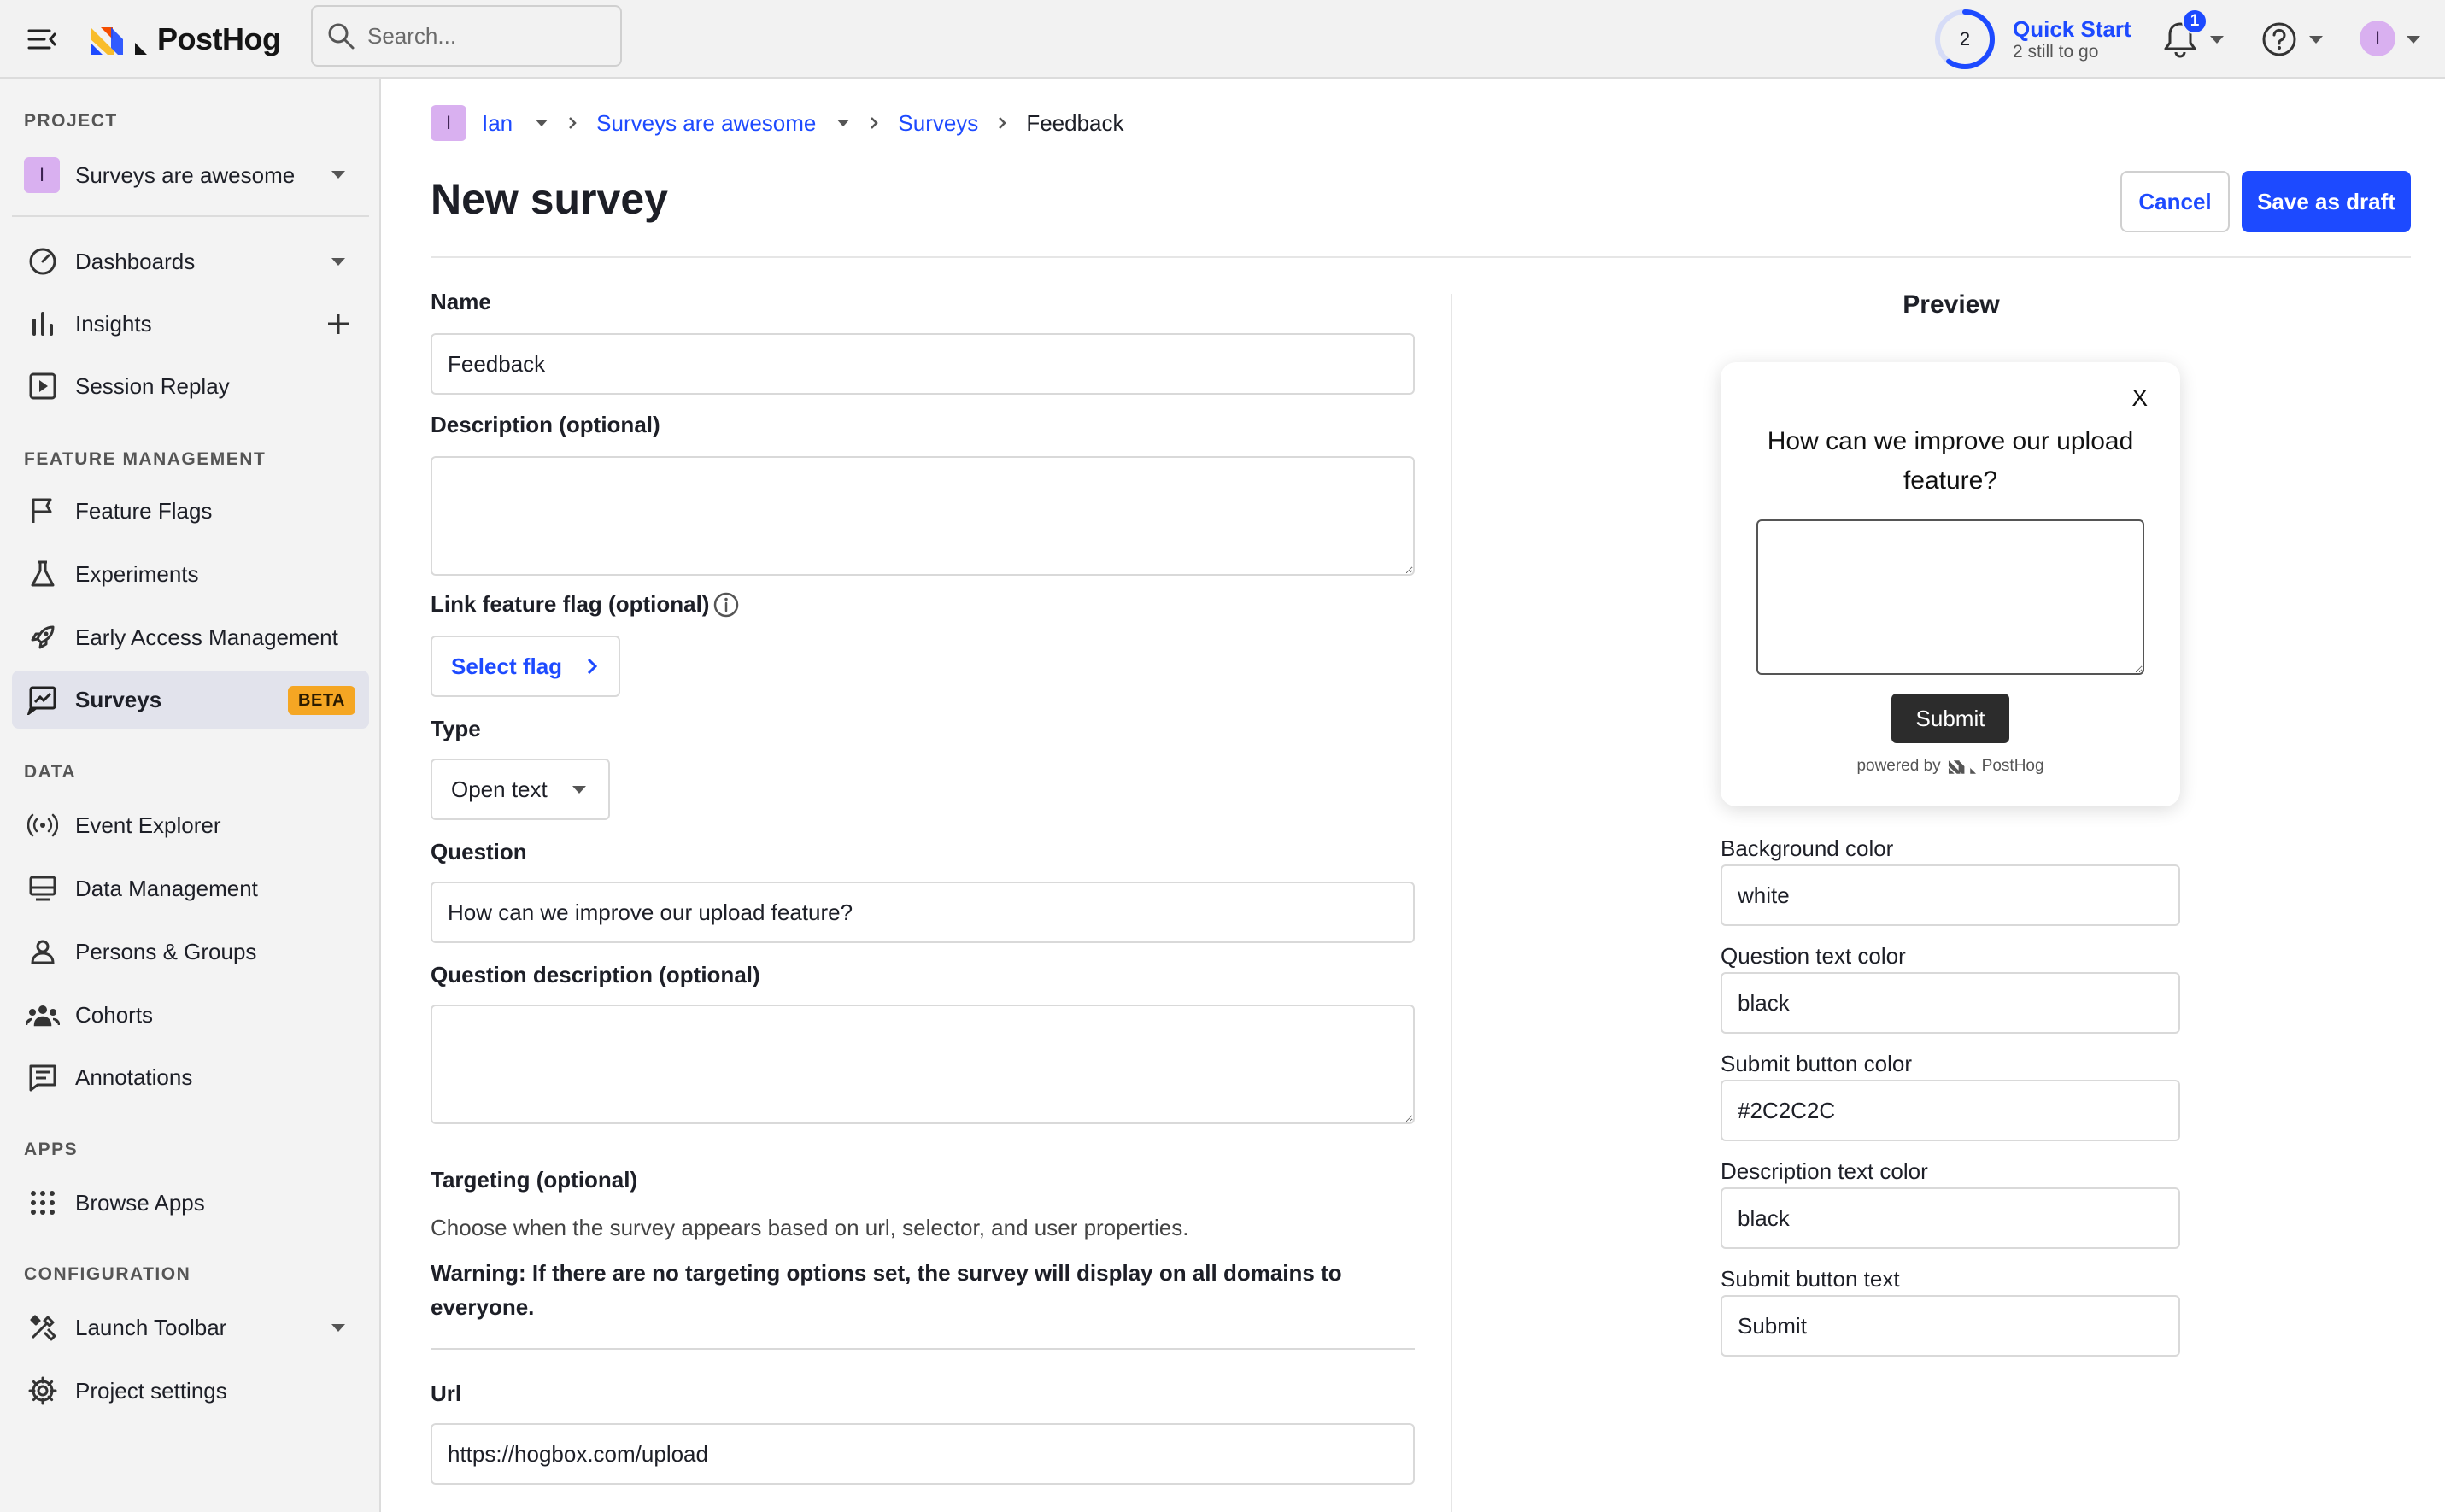 Image resolution: width=2445 pixels, height=1512 pixels. What do you see at coordinates (456, 728) in the screenshot?
I see `type-label: Type` at bounding box center [456, 728].